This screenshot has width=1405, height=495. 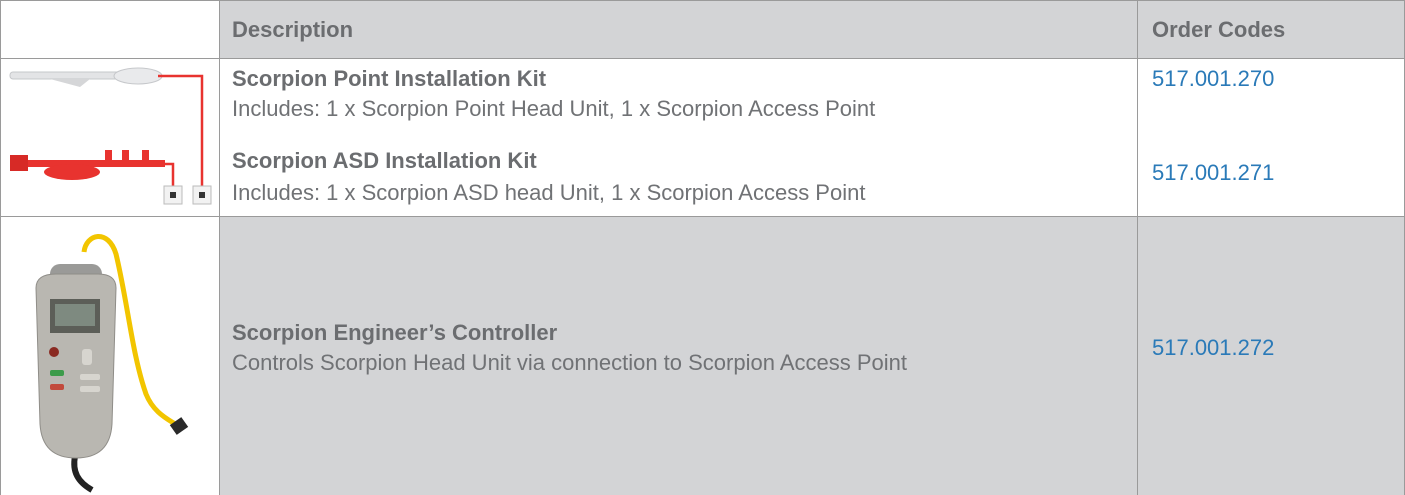 What do you see at coordinates (293, 29) in the screenshot?
I see `header-description: Description` at bounding box center [293, 29].